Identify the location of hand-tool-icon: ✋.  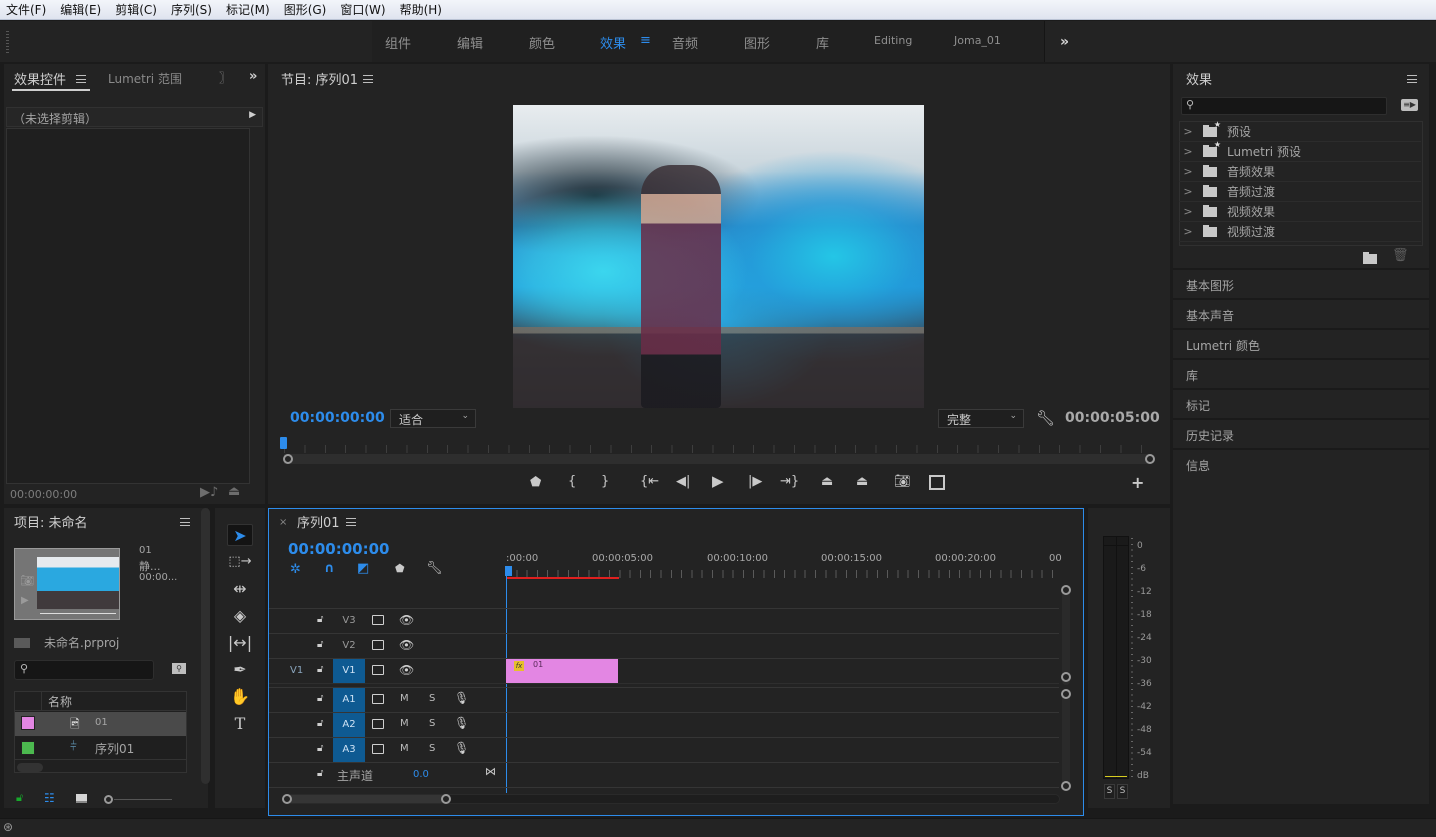
(240, 697).